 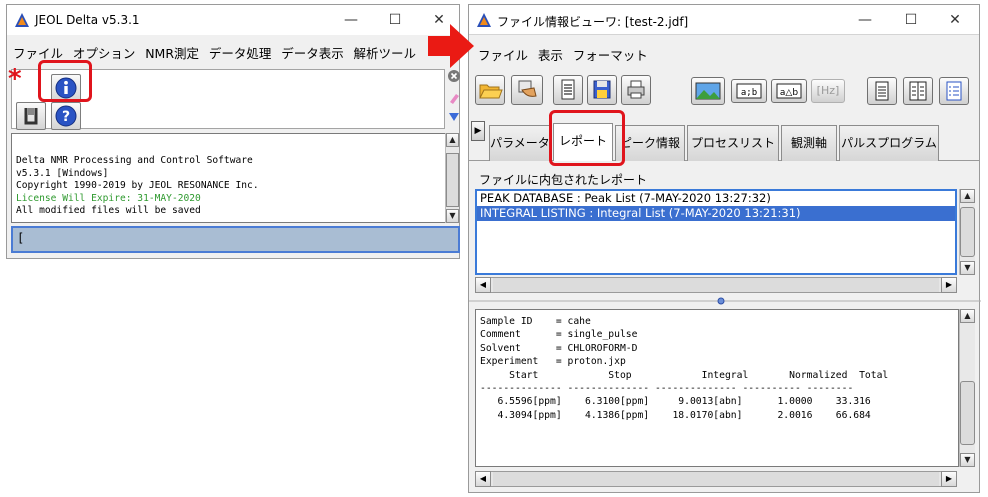 I want to click on hz-button: [Hz], so click(x=828, y=91).